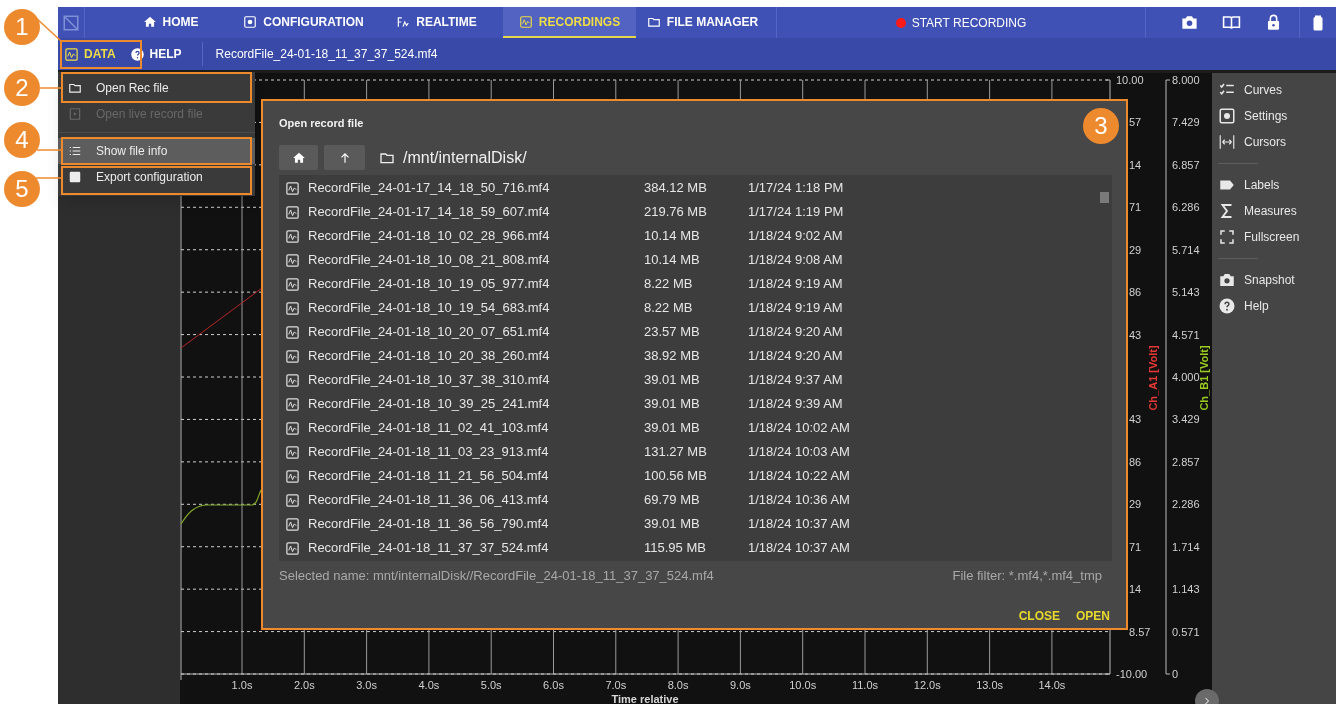 This screenshot has width=1336, height=704. I want to click on file-row: RecordFile_24-01-18_10_19_05_977.mf4 8.22 MB 1/18/24 9:19 AM, so click(685, 284).